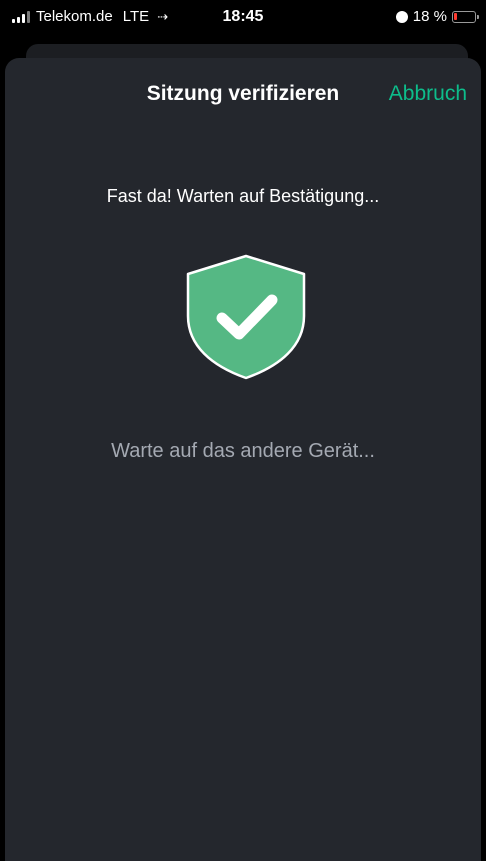  What do you see at coordinates (428, 94) in the screenshot?
I see `cancel-button: Abbruch` at bounding box center [428, 94].